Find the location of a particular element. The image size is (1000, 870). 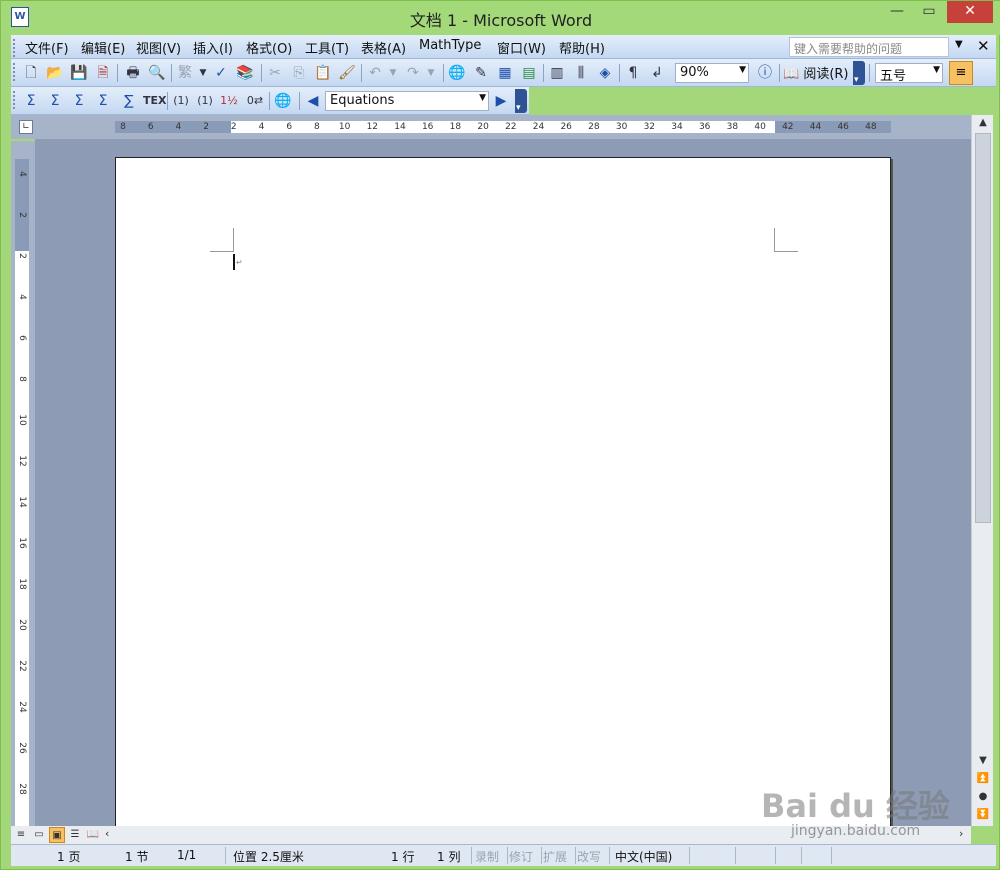

math-input-icon: ∑ is located at coordinates (129, 101).